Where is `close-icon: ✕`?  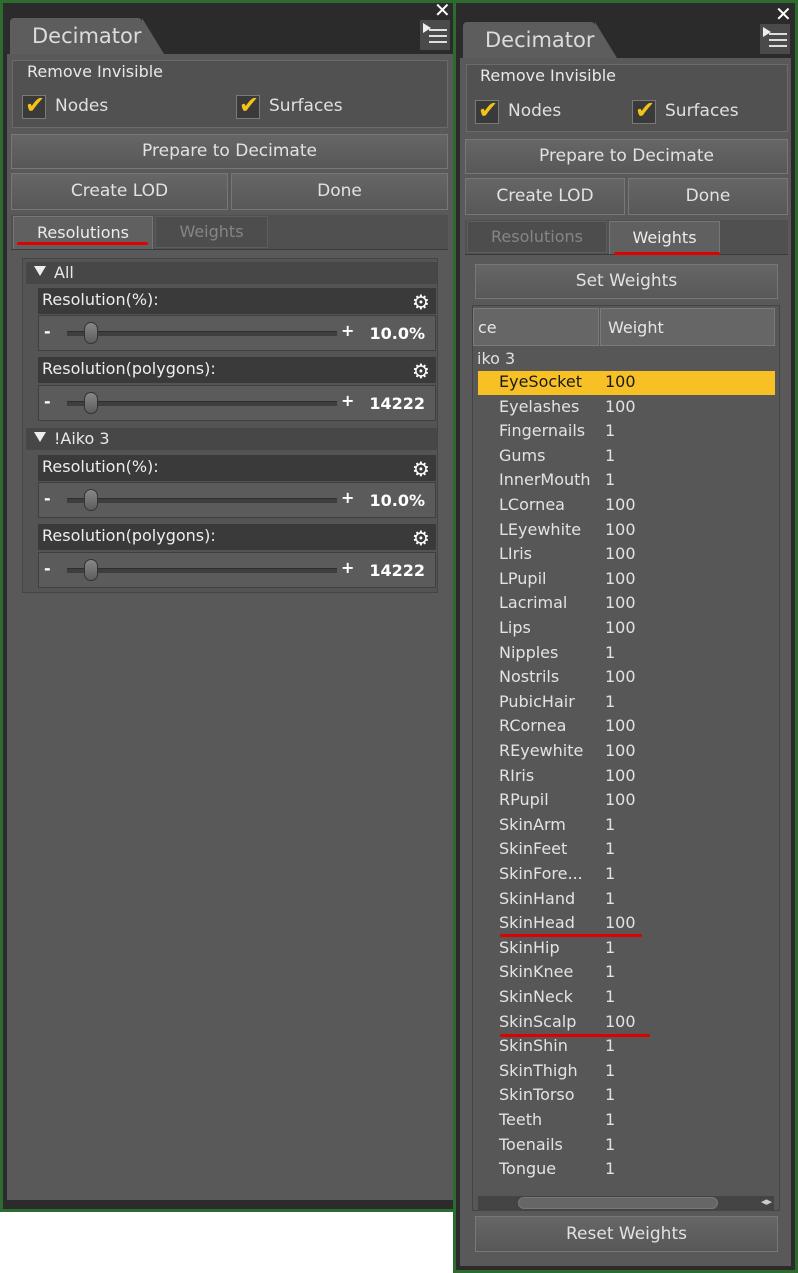
close-icon: ✕ is located at coordinates (442, 10).